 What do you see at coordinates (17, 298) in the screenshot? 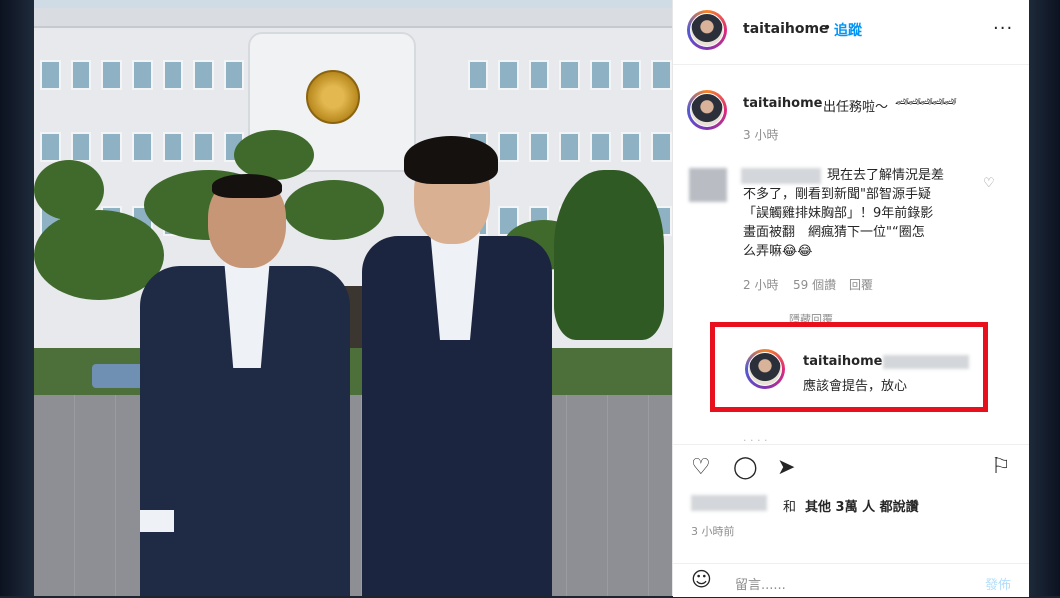
I see `video-frame-left` at bounding box center [17, 298].